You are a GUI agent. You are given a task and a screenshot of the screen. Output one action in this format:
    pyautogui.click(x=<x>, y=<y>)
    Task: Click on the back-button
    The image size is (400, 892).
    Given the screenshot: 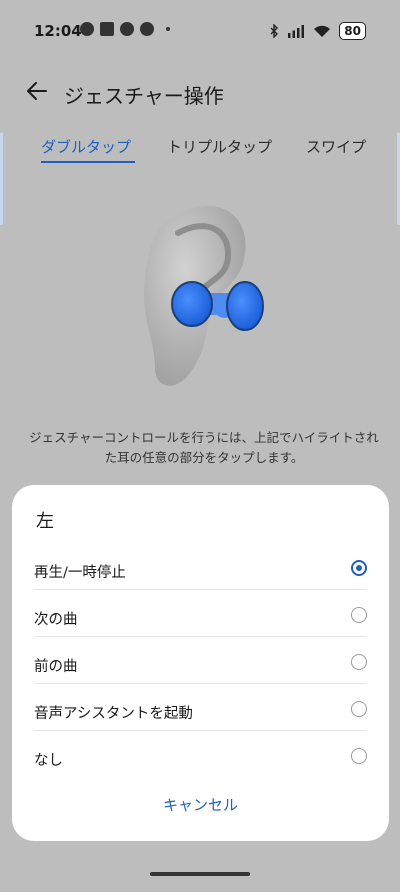 What is the action you would take?
    pyautogui.click(x=37, y=91)
    